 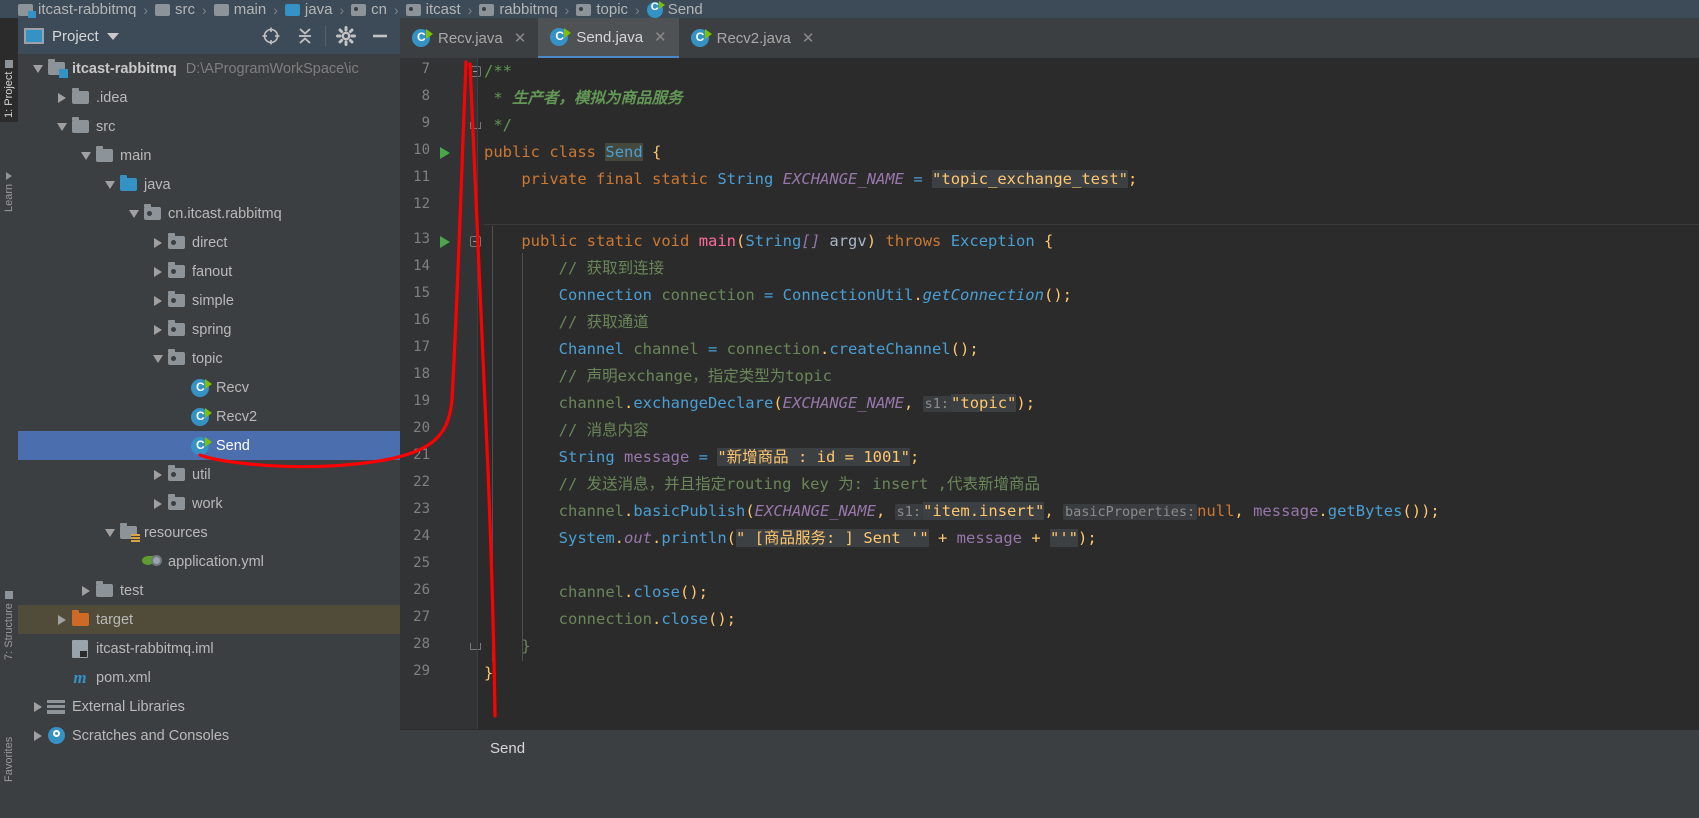 I want to click on code-token: "topic_exchange_test", so click(x=1030, y=179).